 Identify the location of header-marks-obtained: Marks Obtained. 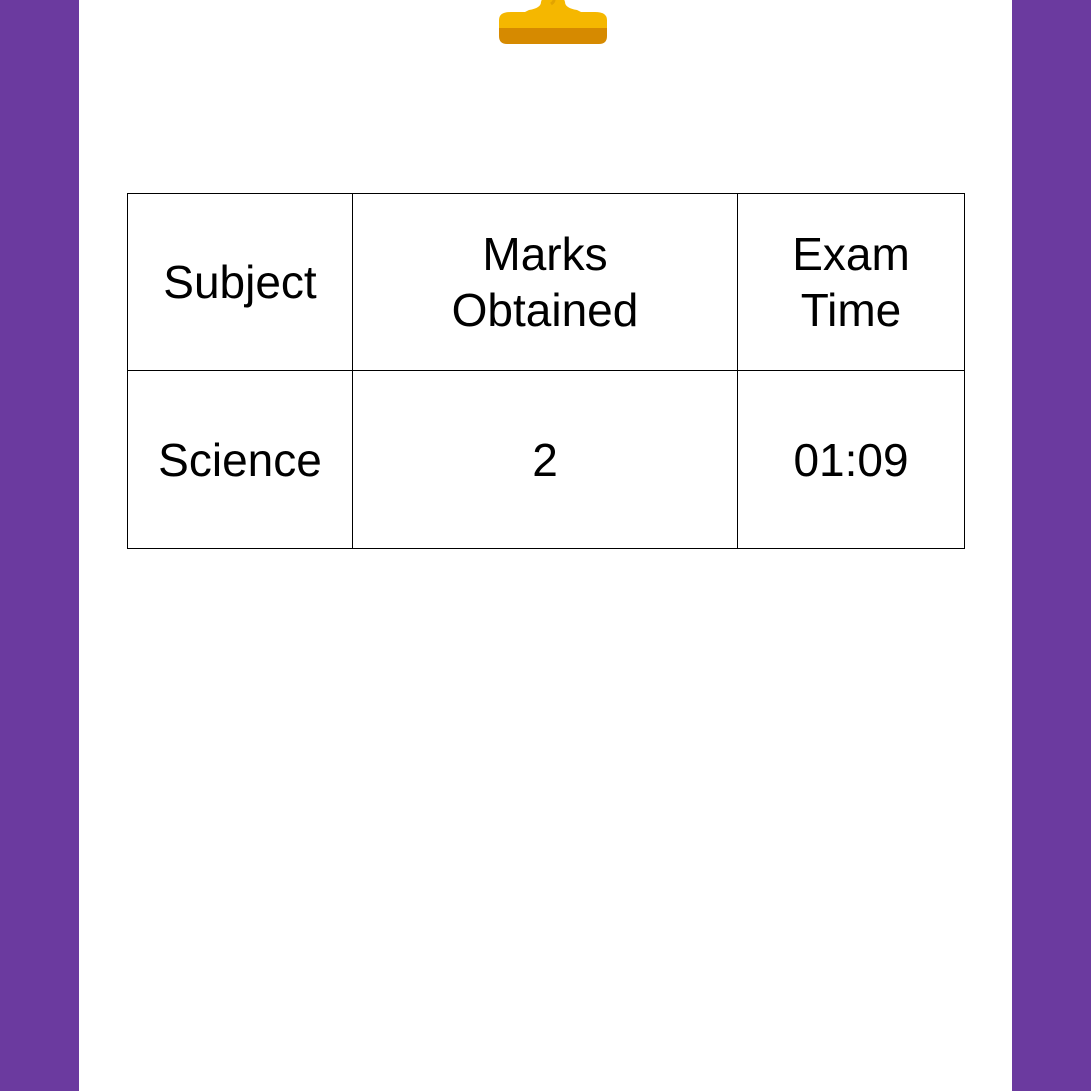
(545, 282).